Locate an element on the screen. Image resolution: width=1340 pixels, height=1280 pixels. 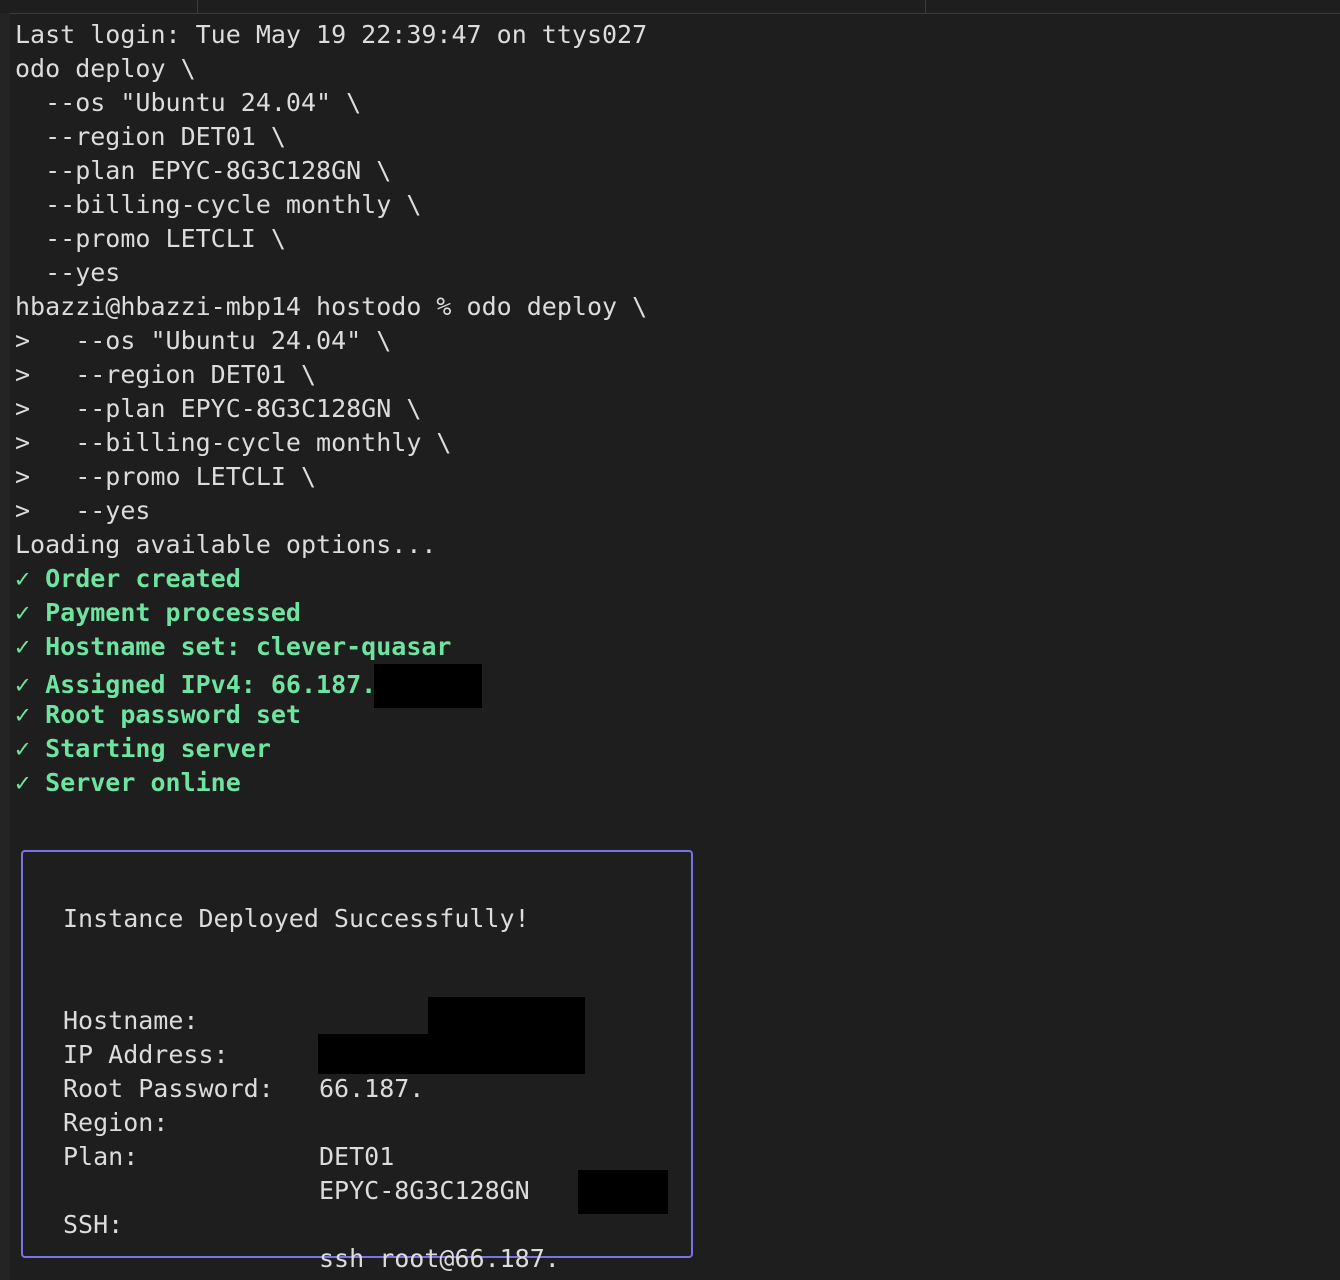
status-payment-processed: ✓ Payment processed is located at coordinates (158, 612).